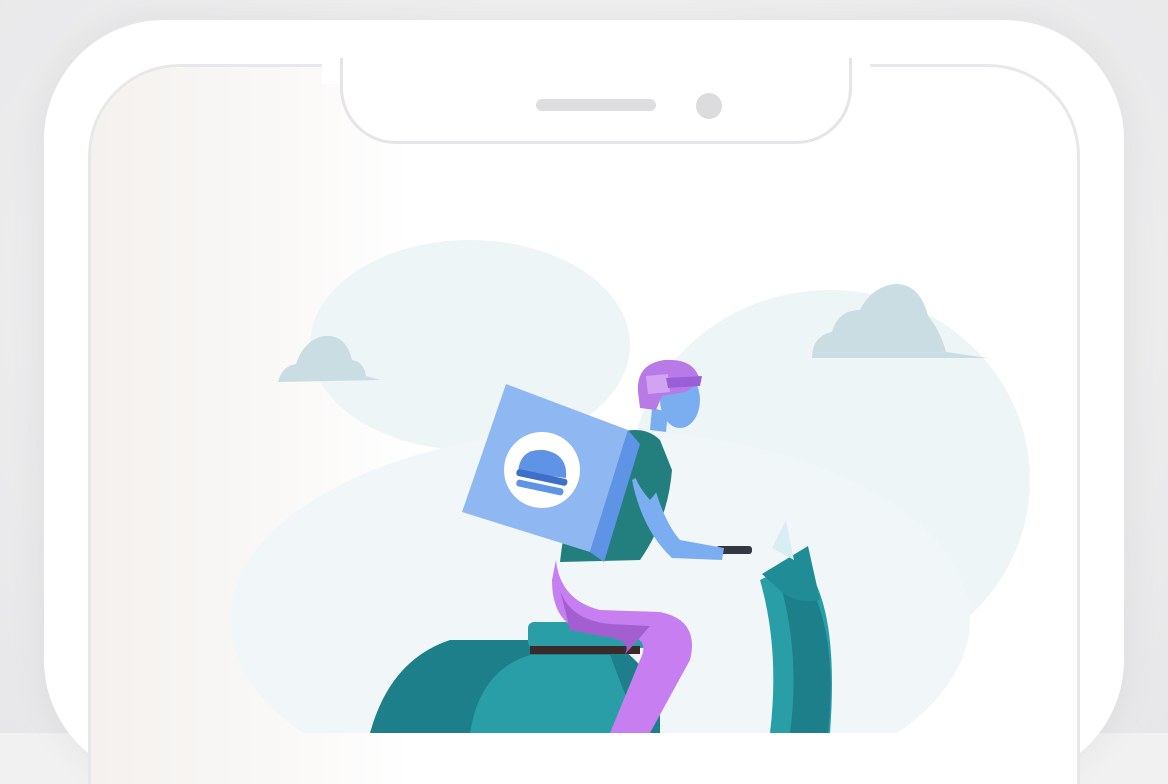 The image size is (1168, 784). What do you see at coordinates (658, 384) in the screenshot?
I see `helmet-stripe` at bounding box center [658, 384].